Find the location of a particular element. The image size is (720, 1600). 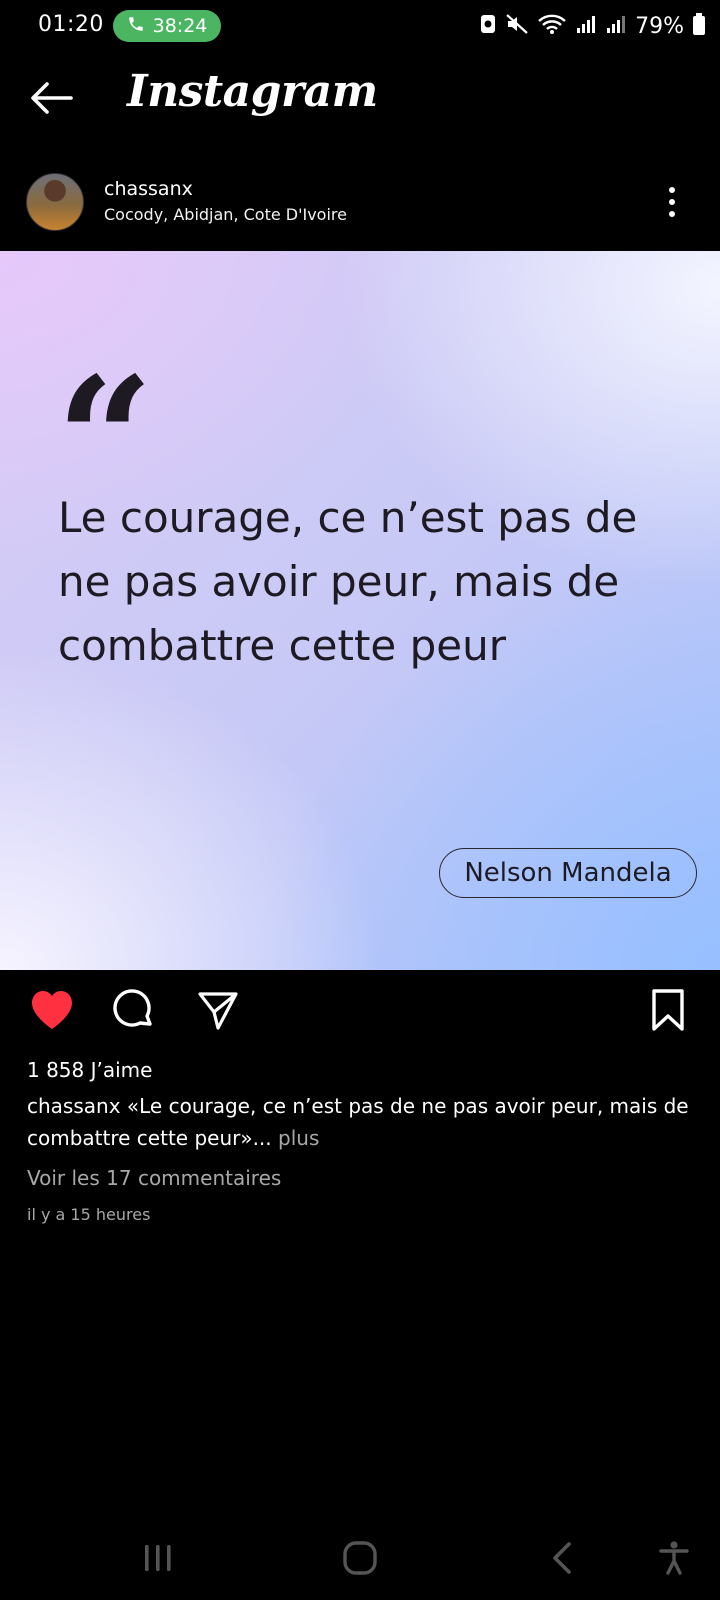

avatar is located at coordinates (55, 202).